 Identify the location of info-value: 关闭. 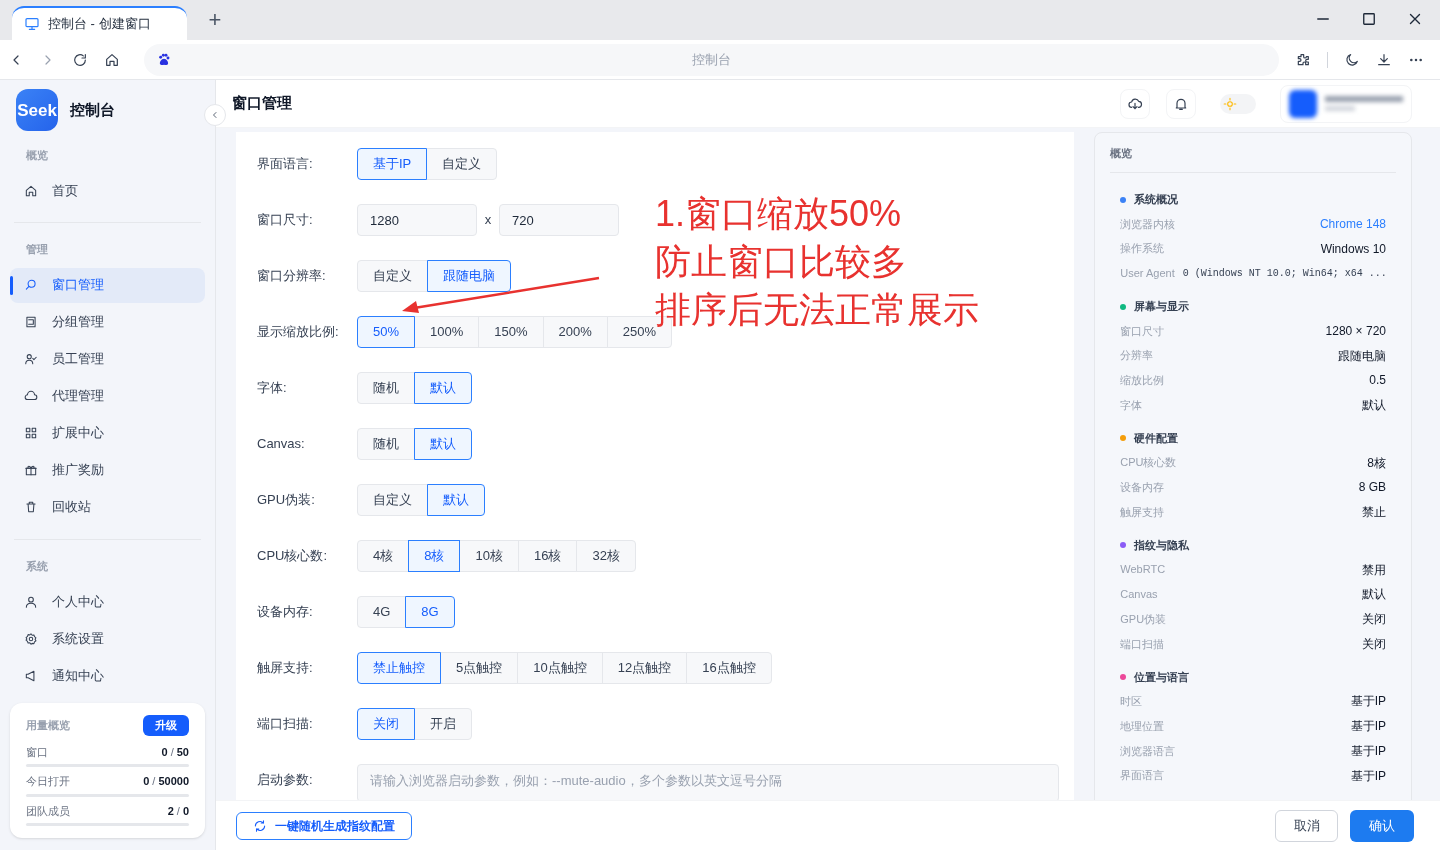
(1374, 620).